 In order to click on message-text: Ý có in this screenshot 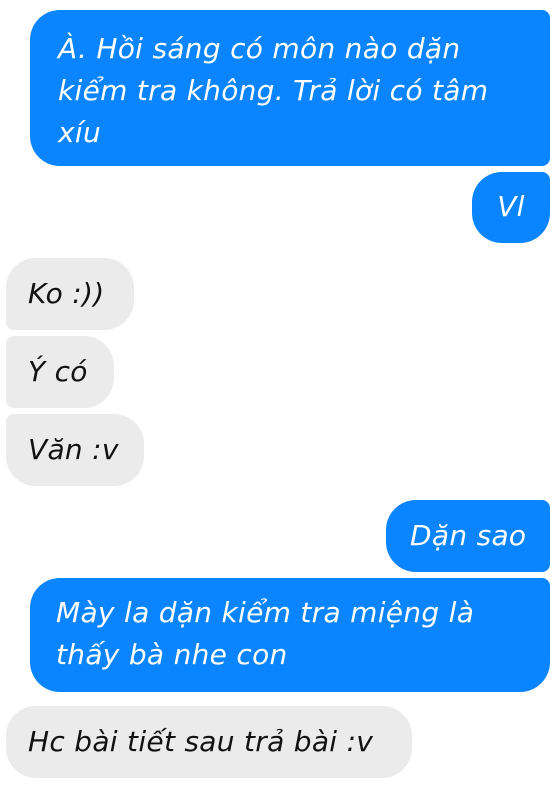, I will do `click(58, 371)`.